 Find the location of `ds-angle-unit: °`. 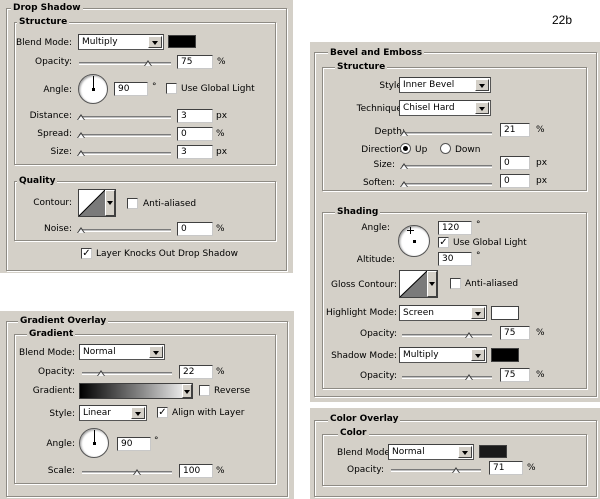

ds-angle-unit: ° is located at coordinates (154, 87).